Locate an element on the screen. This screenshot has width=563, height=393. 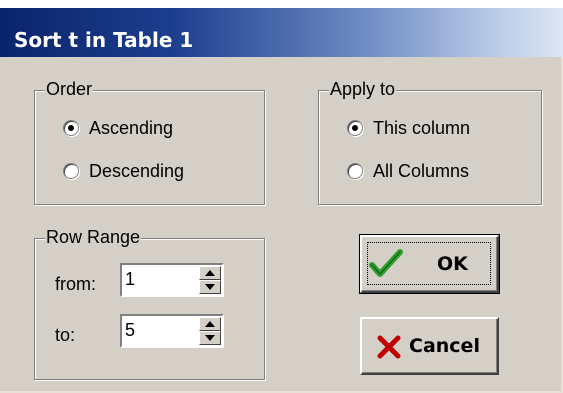
to-value: 5 is located at coordinates (130, 330).